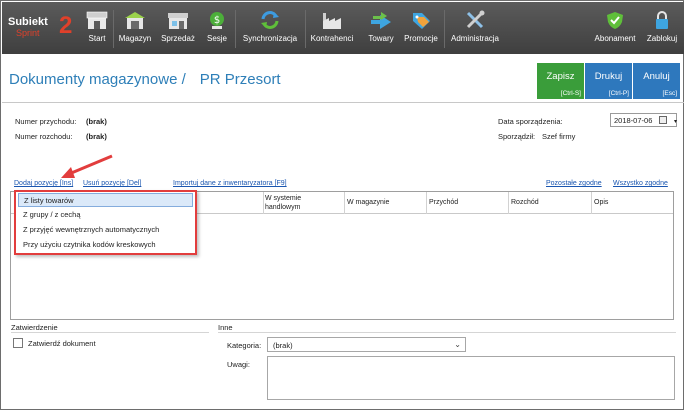 Image resolution: width=684 pixels, height=410 pixels. I want to click on lock-icon, so click(662, 20).